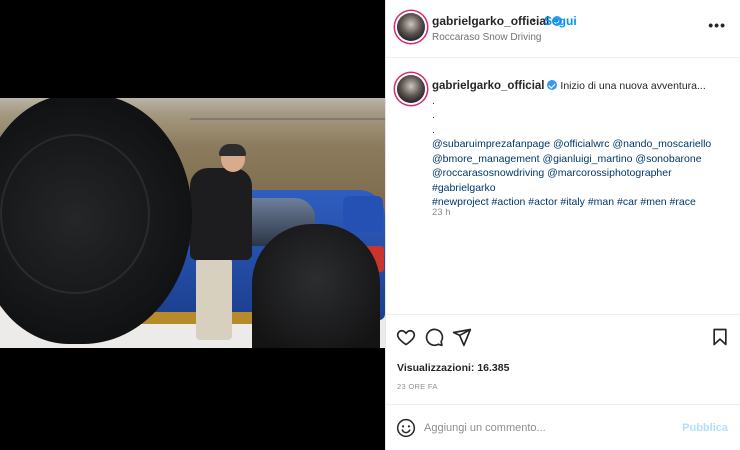 The image size is (740, 450). I want to click on publish-button: Pubblica, so click(705, 428).